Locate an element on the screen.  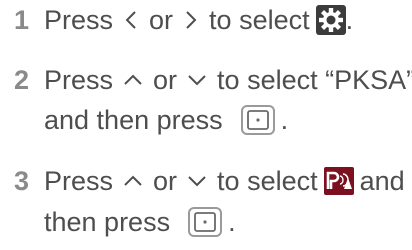
step-2: 2 Press or to select “PKSA” is located at coordinates (213, 80).